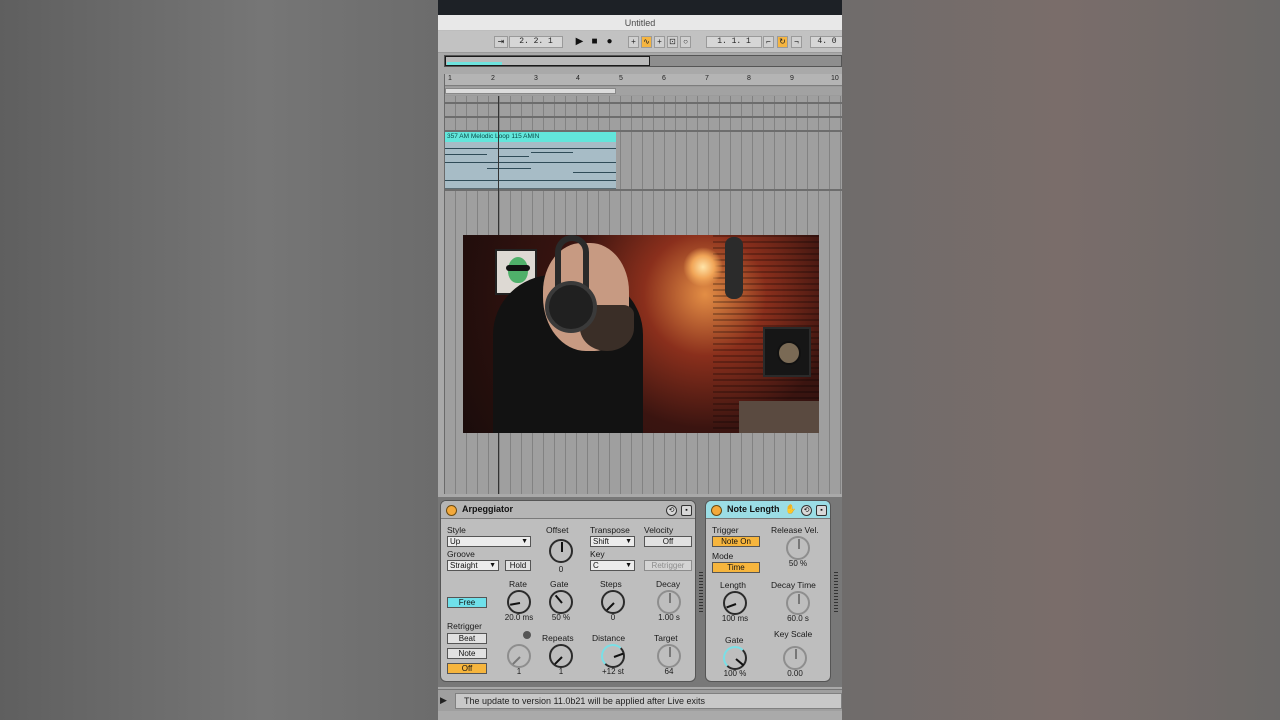 The width and height of the screenshot is (1280, 720). I want to click on rate-free-button: Free, so click(467, 602).